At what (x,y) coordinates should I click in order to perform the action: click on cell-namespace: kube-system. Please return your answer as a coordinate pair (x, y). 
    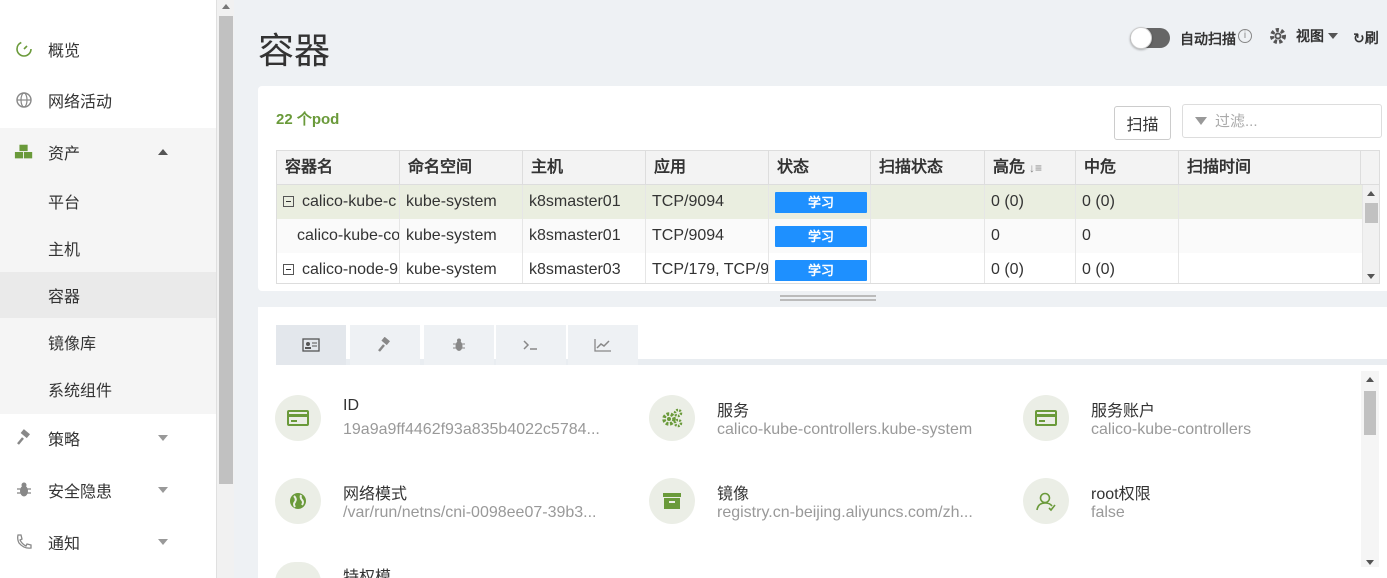
    Looking at the image, I should click on (461, 268).